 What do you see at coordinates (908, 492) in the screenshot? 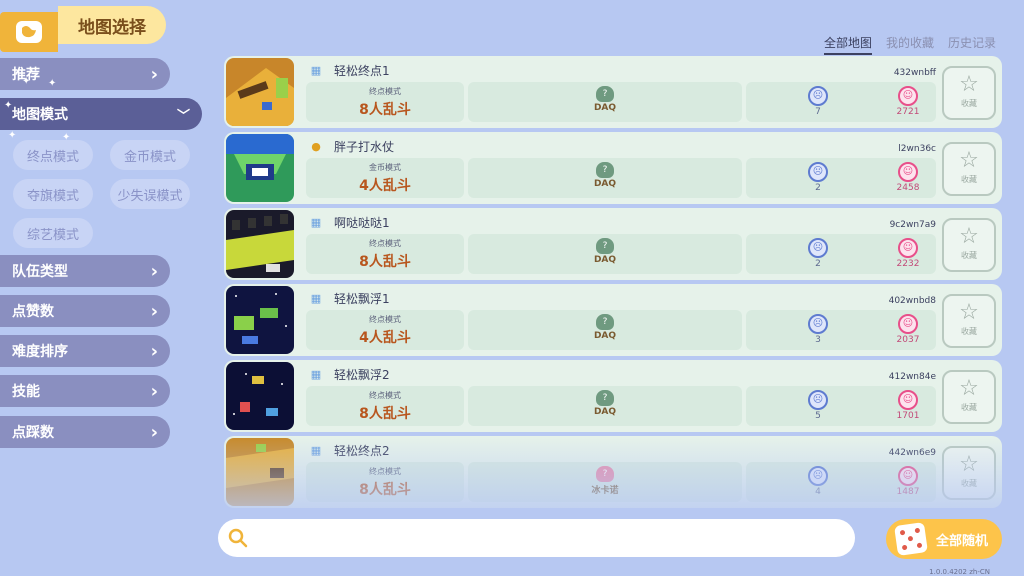
I see `like-count: 1487` at bounding box center [908, 492].